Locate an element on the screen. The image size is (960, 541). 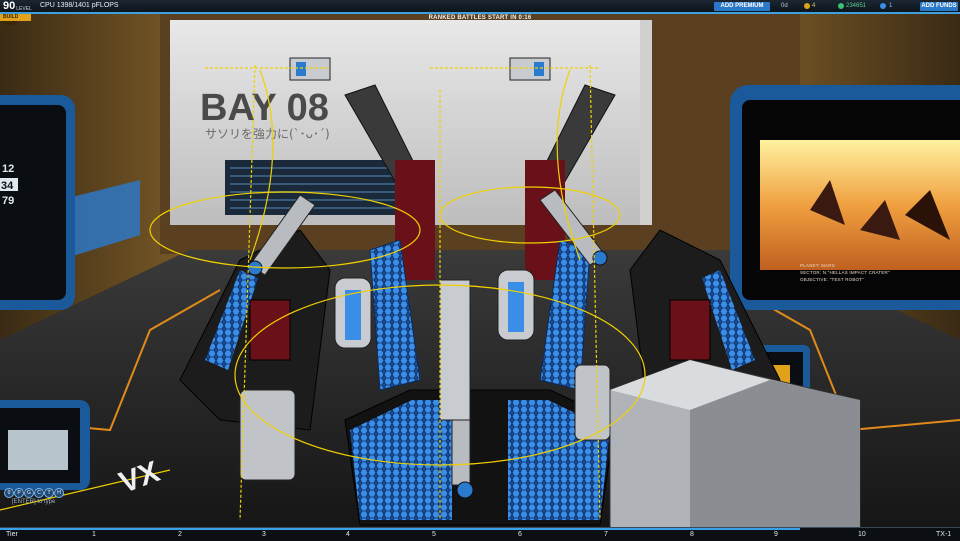
player-level: 90 LEVEL is located at coordinates (17, 6).